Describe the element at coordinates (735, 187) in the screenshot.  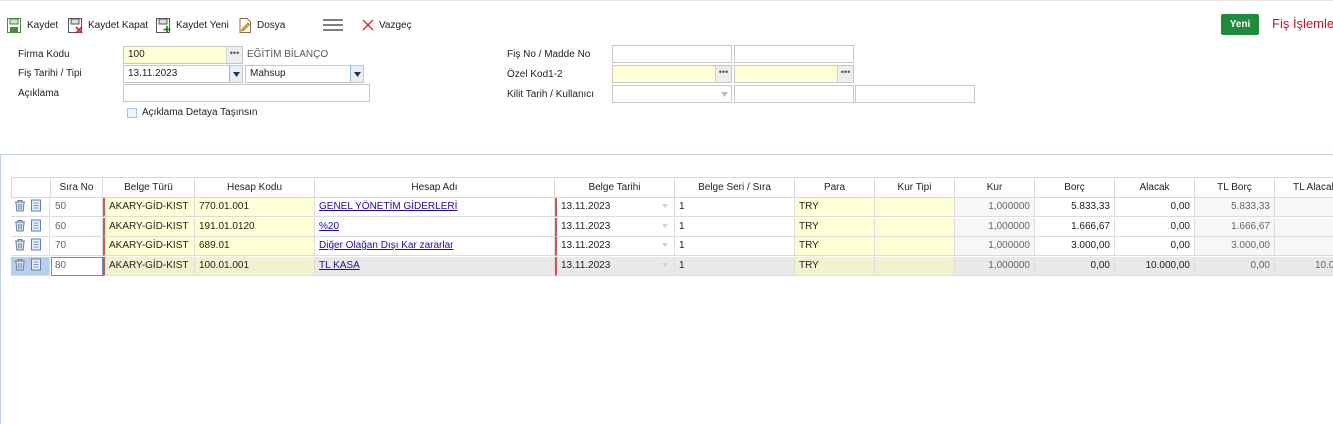
I see `header-belge-seri: Belge Seri / Sıra` at that location.